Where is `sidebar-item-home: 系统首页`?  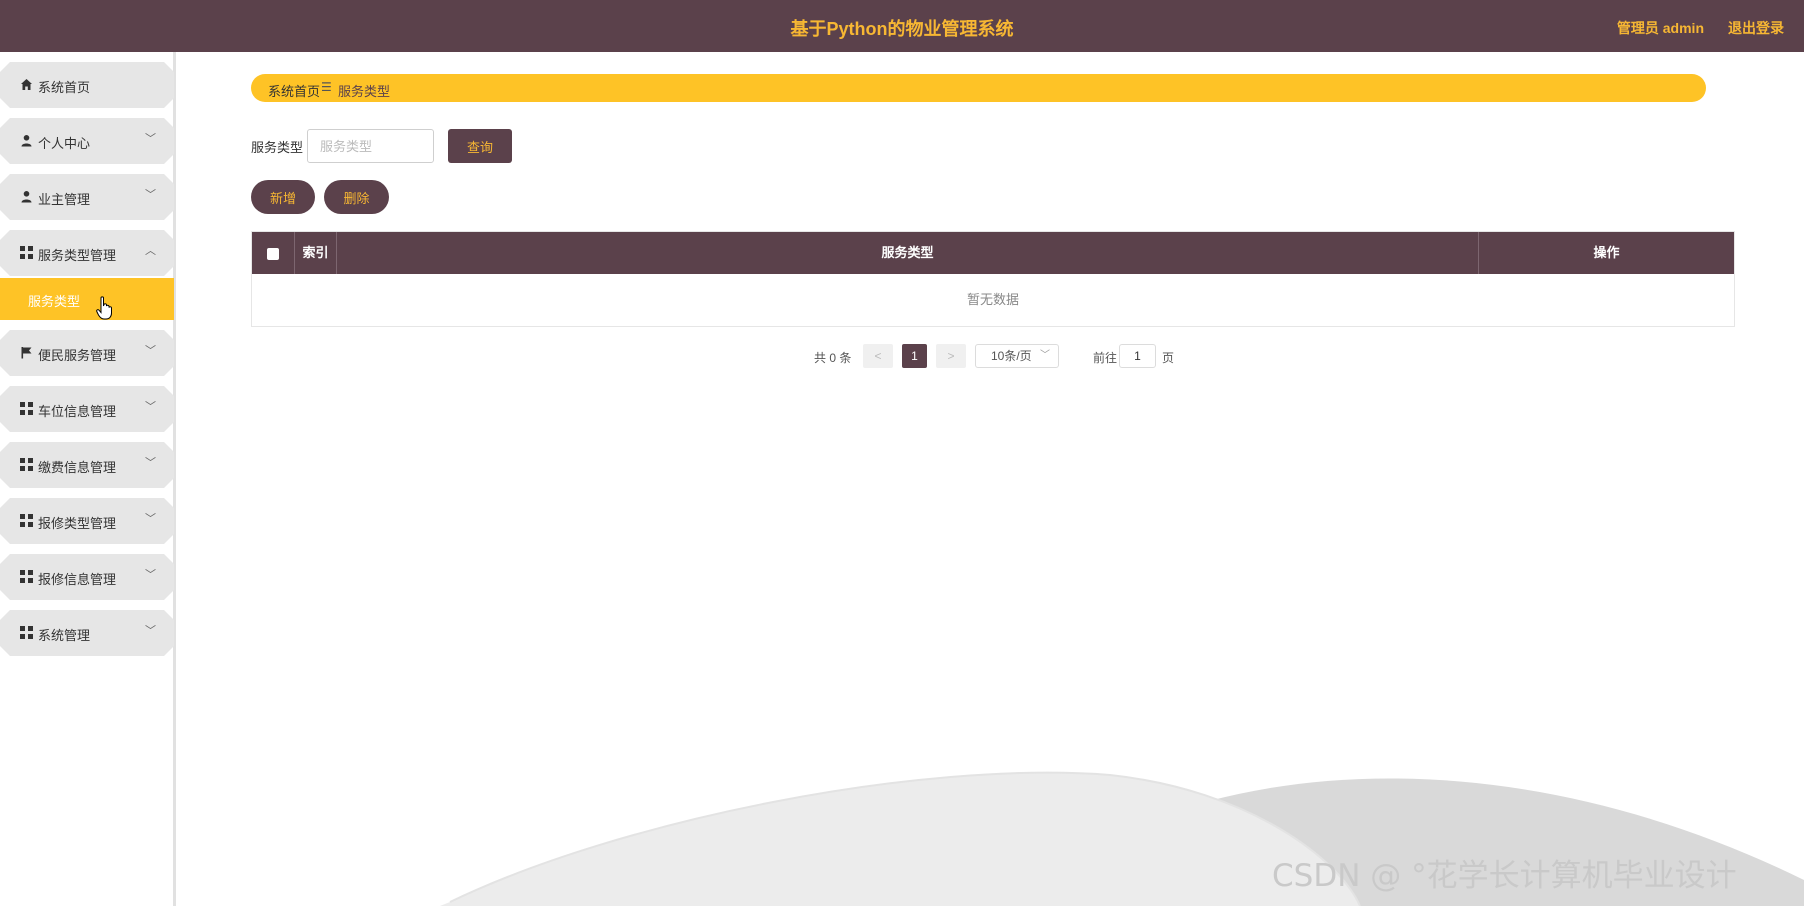
sidebar-item-home: 系统首页 is located at coordinates (87, 85).